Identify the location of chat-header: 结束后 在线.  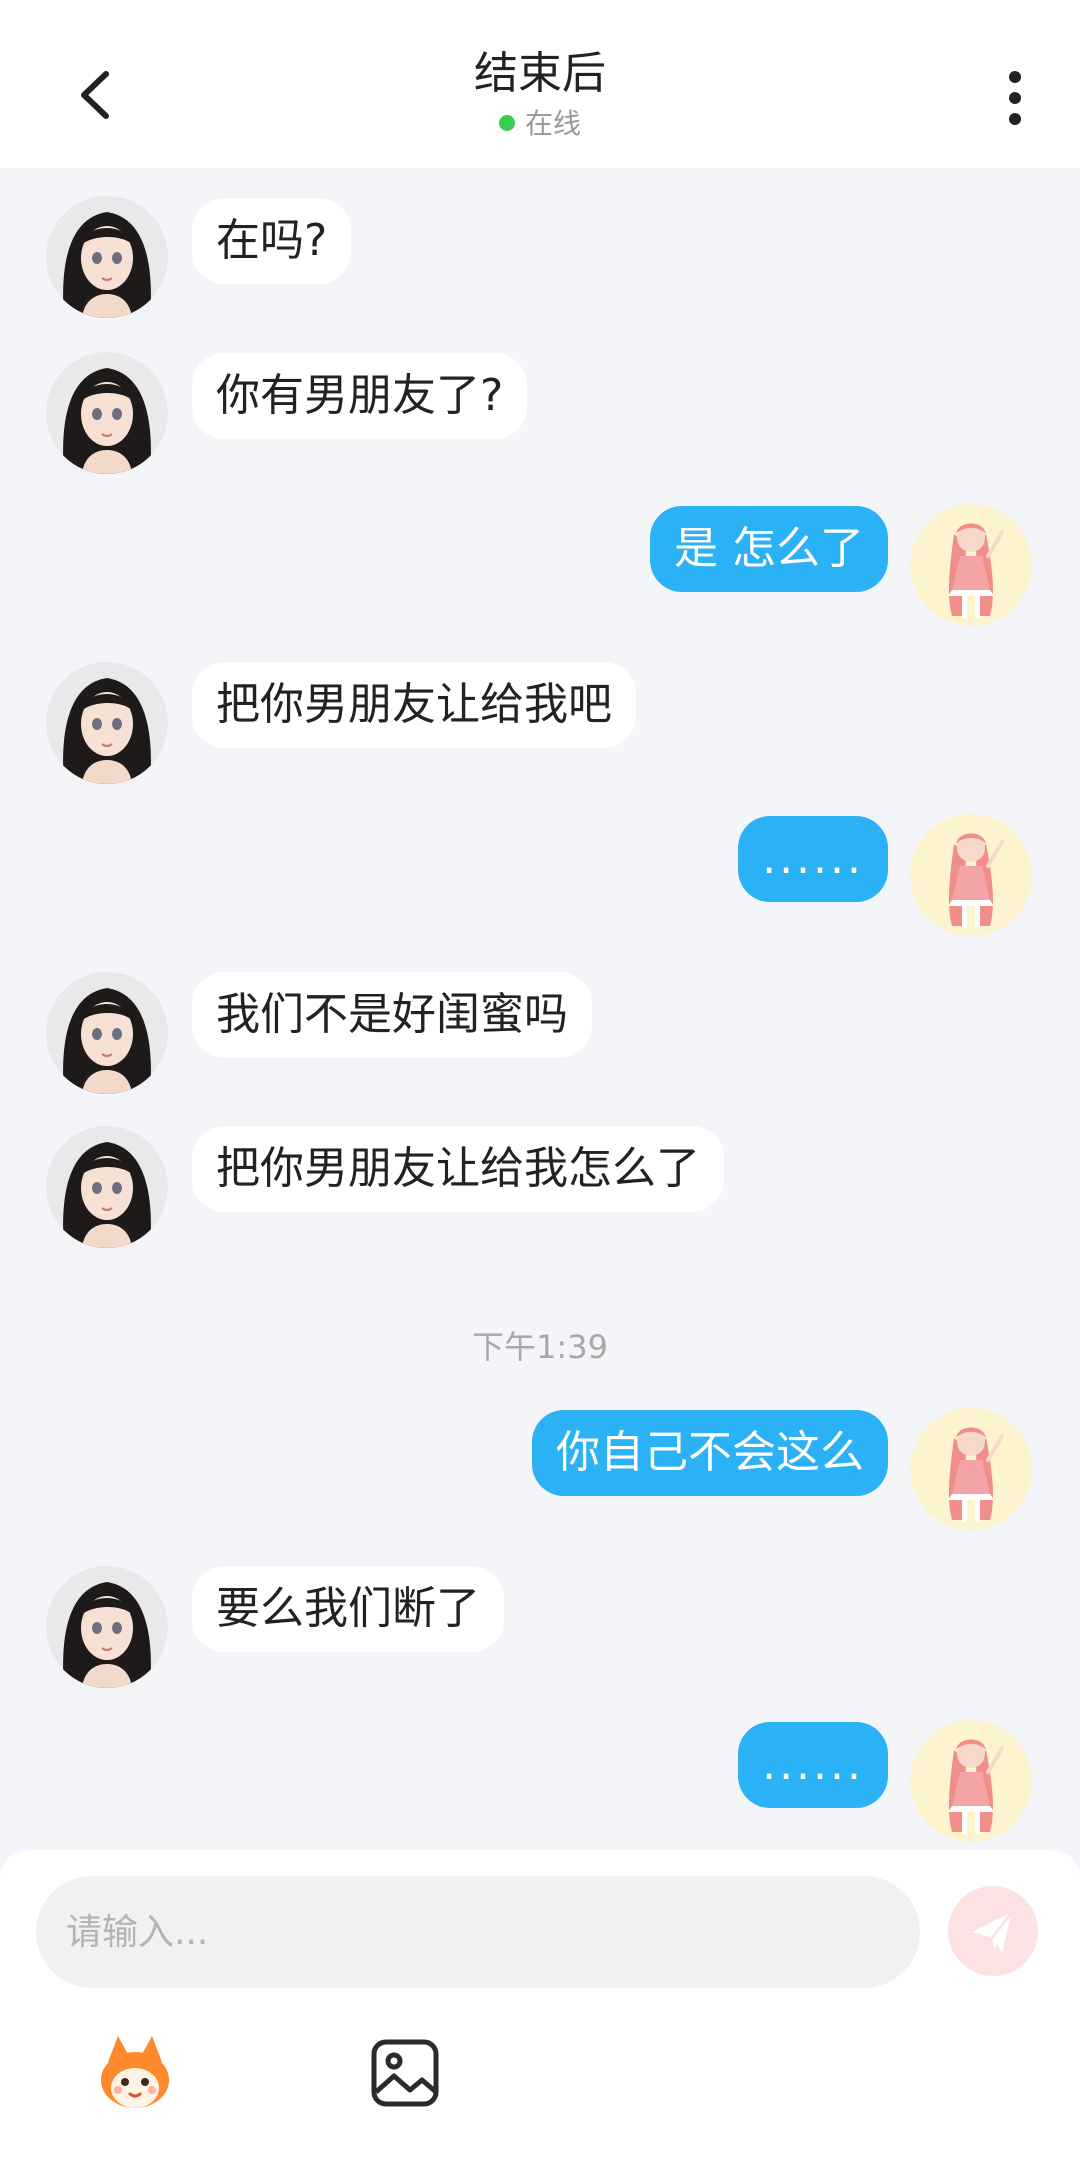
(540, 84).